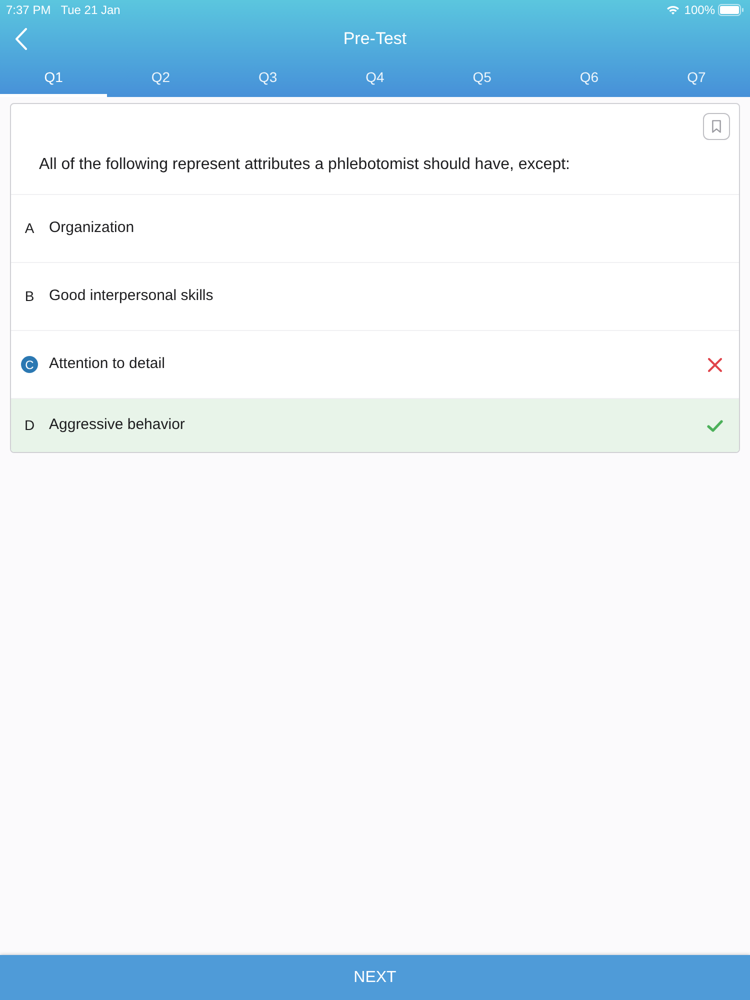  I want to click on option-text: Aggressive behavior, so click(117, 425).